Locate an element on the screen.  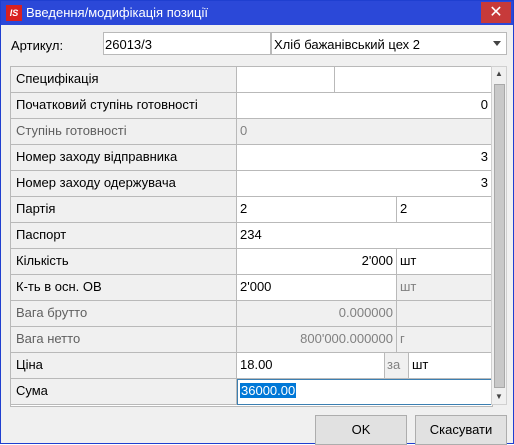
scrollbar-thumb is located at coordinates (499, 236).